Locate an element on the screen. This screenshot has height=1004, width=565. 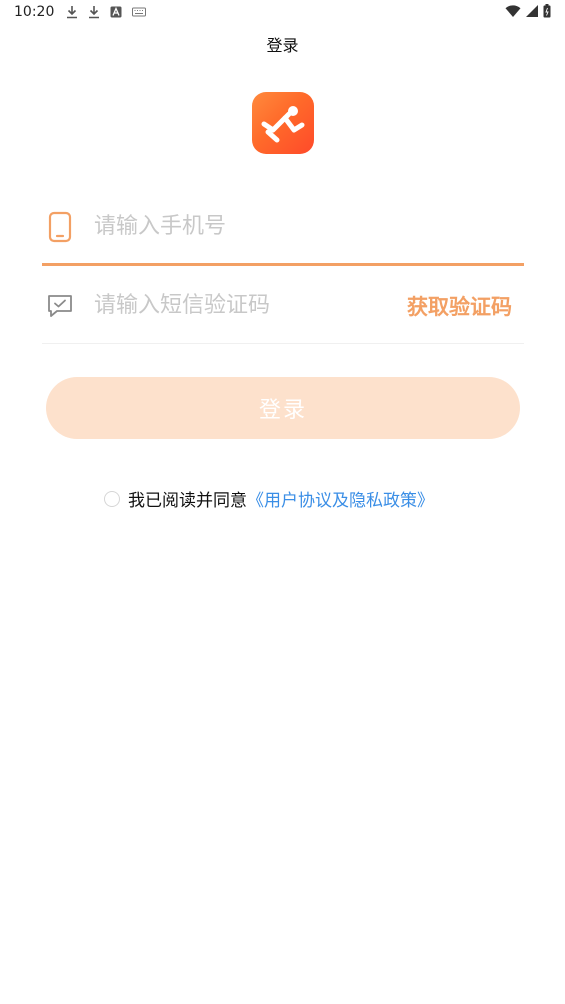
sms-code-field: 获取验证码 is located at coordinates (283, 306).